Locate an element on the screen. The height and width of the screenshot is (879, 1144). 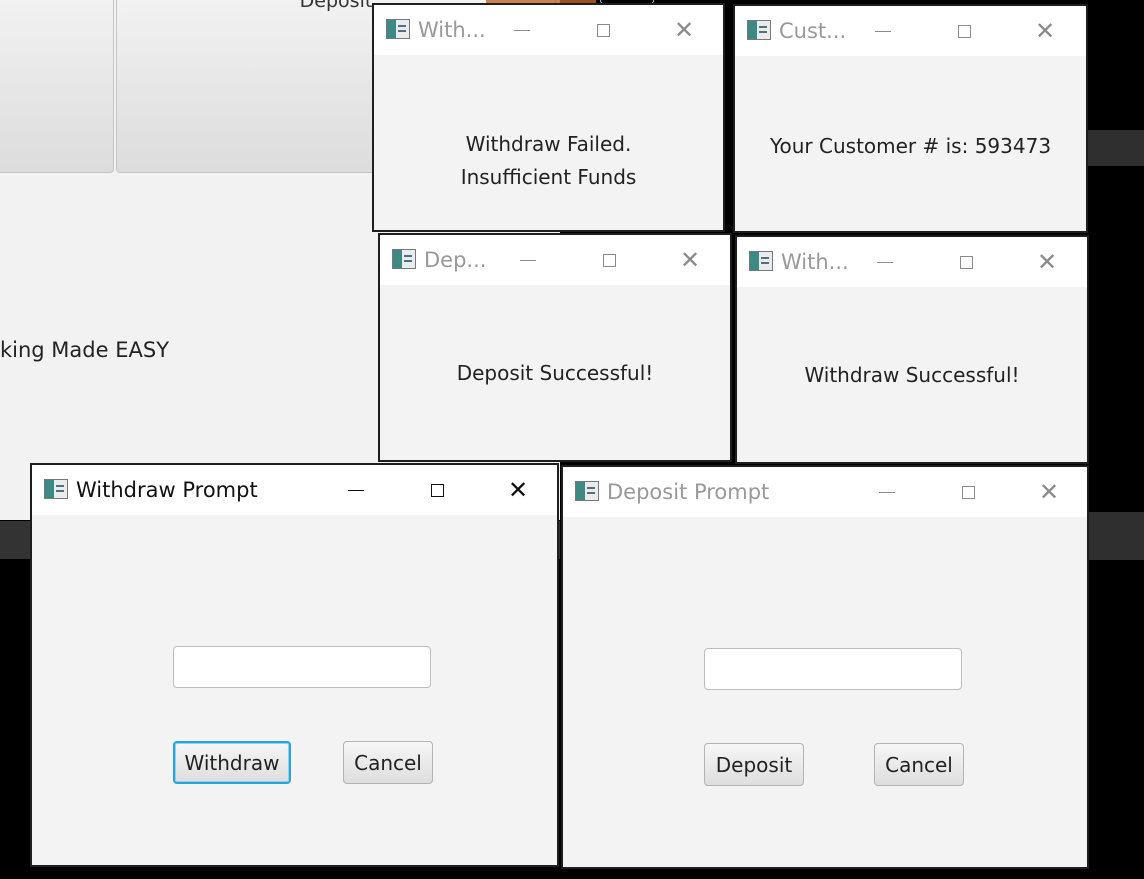
title-bar: Dep... ✕ is located at coordinates (555, 260).